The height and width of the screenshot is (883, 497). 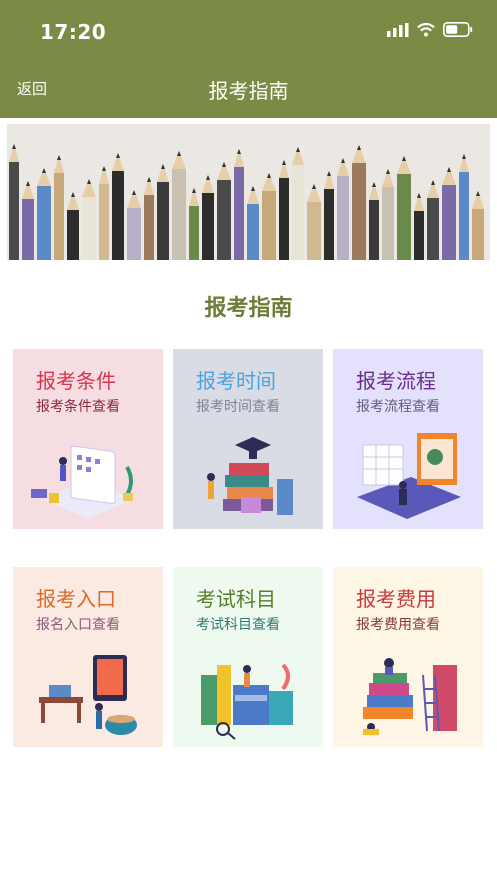 What do you see at coordinates (88, 439) in the screenshot?
I see `card-apply-conditions: 报考条件 报考条件查看` at bounding box center [88, 439].